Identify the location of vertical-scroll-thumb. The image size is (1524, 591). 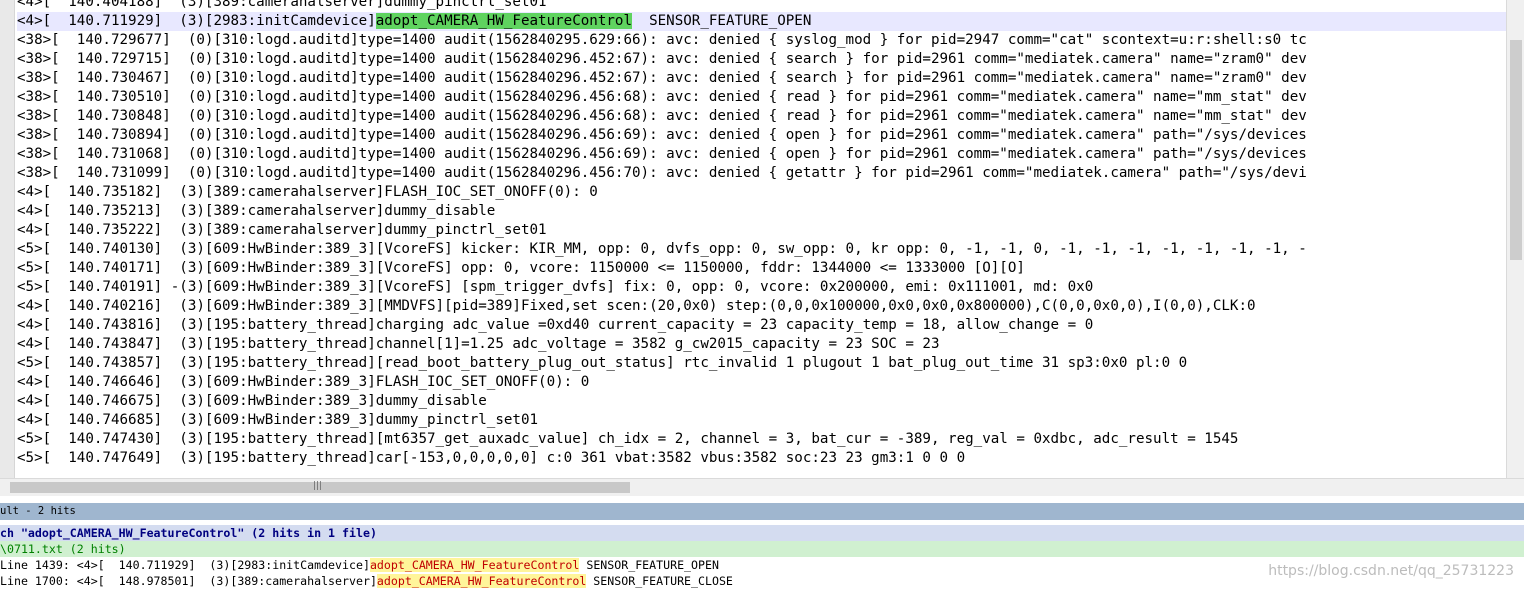
(1516, 150).